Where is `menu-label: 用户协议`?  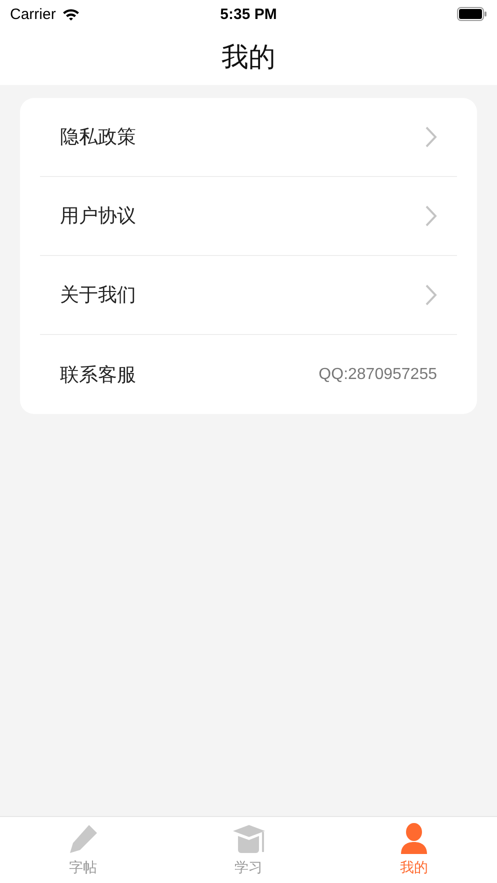 menu-label: 用户协议 is located at coordinates (98, 216).